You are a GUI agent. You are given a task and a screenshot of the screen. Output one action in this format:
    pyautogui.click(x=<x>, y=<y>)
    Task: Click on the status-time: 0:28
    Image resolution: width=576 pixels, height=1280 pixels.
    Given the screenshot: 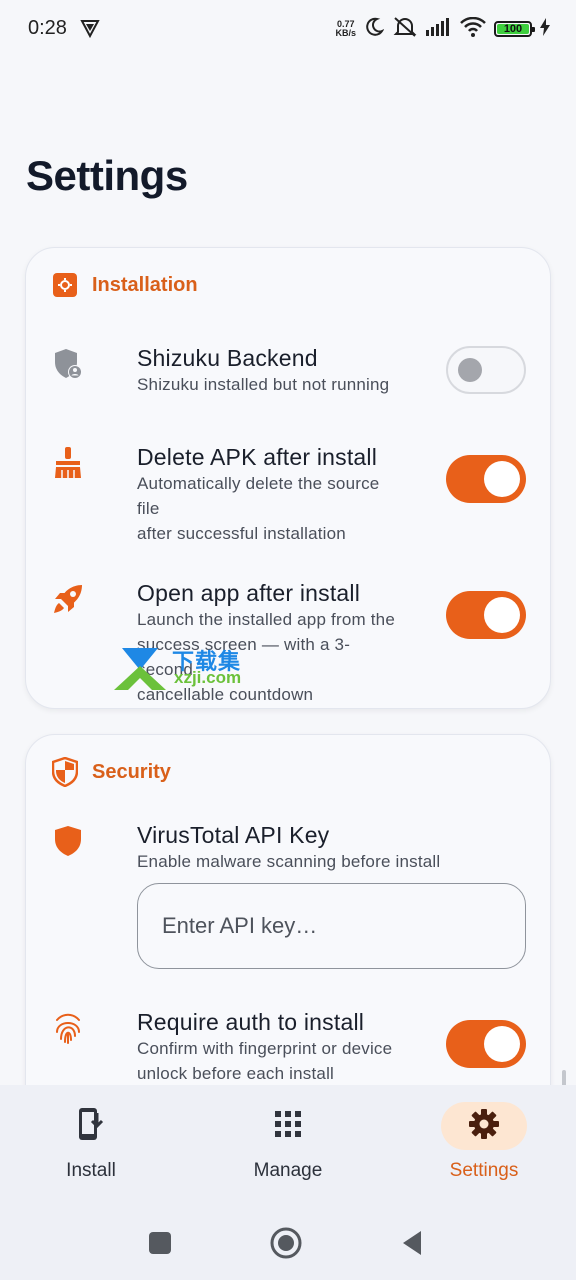 What is the action you would take?
    pyautogui.click(x=47, y=28)
    